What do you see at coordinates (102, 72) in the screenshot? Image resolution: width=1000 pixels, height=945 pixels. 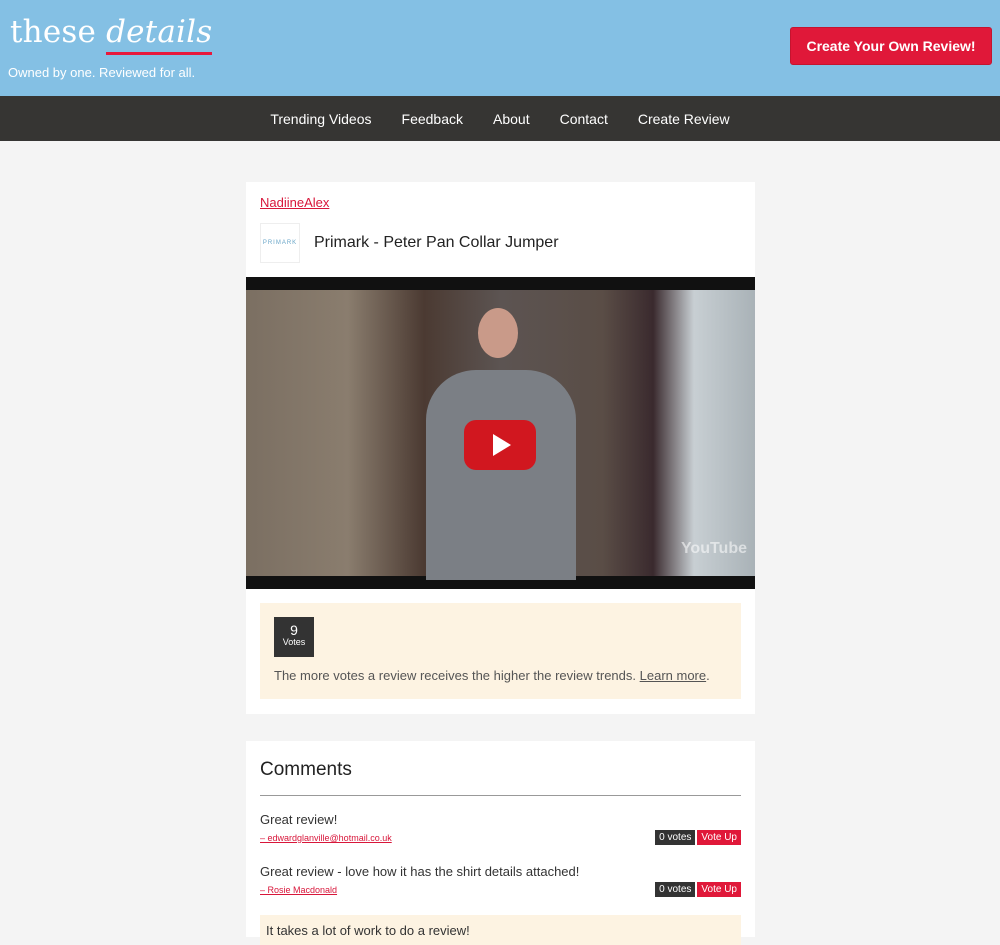 I see `site-tagline: Owned by one. Reviewed for all.` at bounding box center [102, 72].